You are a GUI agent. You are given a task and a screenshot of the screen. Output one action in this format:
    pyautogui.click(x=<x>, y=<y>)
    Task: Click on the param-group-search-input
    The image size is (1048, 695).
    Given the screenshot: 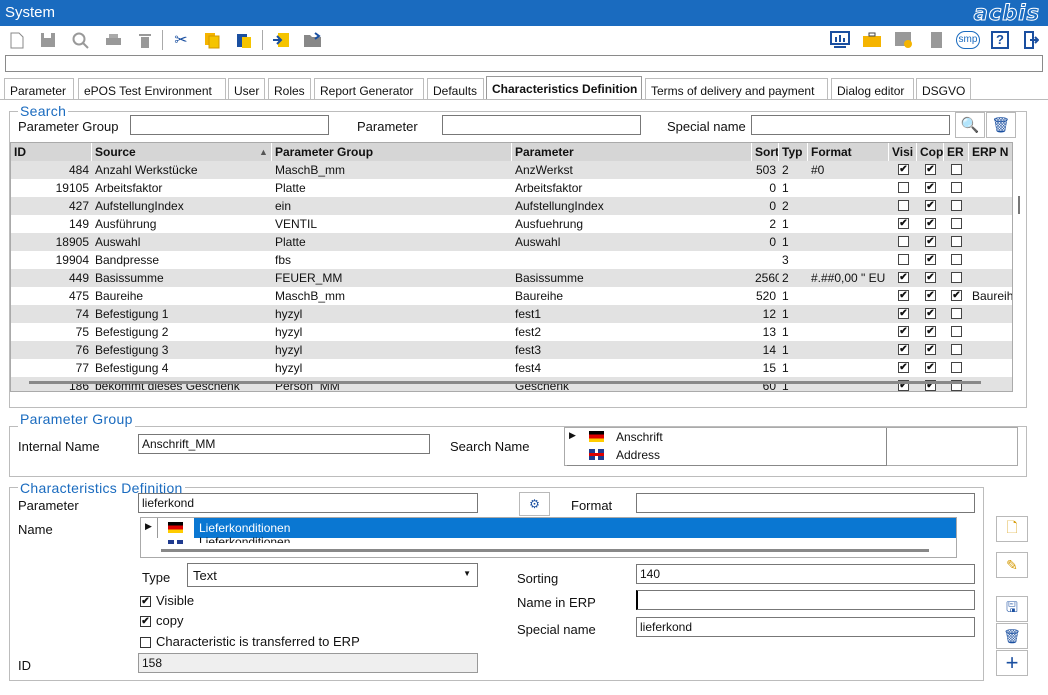 What is the action you would take?
    pyautogui.click(x=229, y=125)
    